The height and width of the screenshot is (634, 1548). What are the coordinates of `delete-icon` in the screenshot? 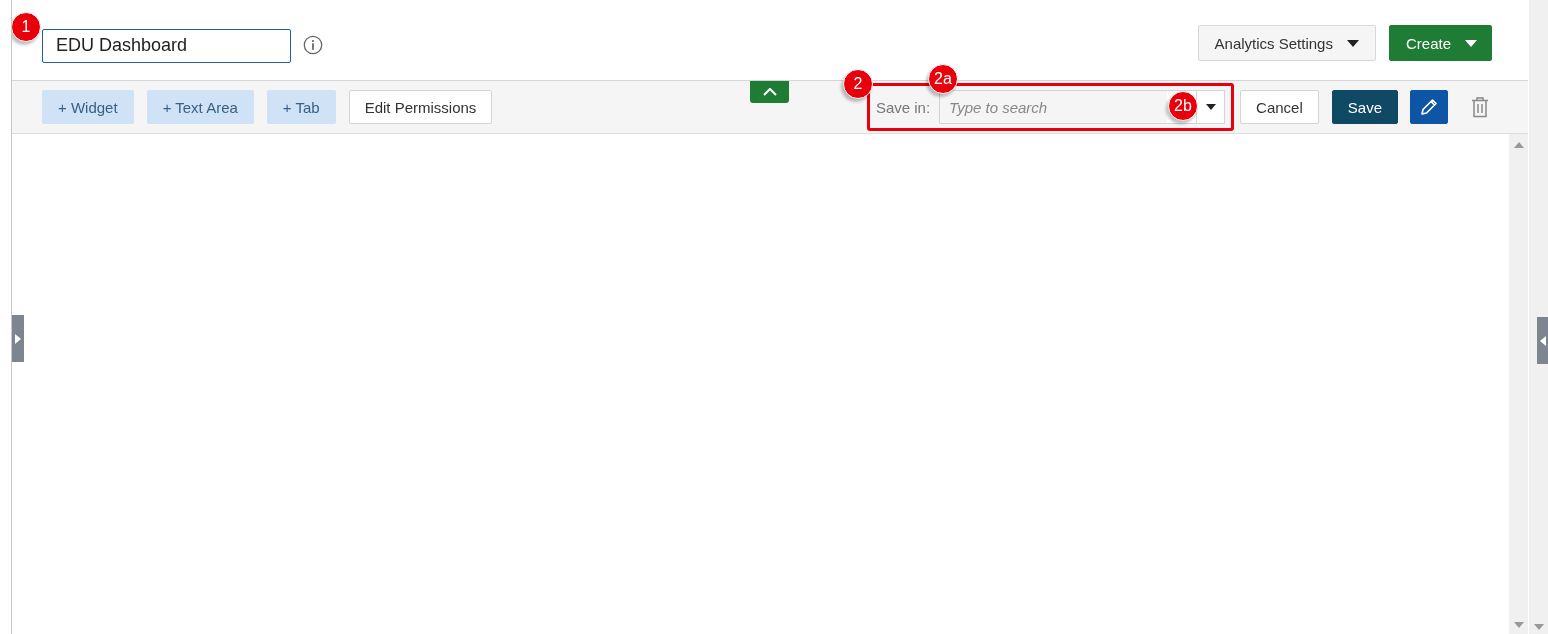 It's located at (1480, 107).